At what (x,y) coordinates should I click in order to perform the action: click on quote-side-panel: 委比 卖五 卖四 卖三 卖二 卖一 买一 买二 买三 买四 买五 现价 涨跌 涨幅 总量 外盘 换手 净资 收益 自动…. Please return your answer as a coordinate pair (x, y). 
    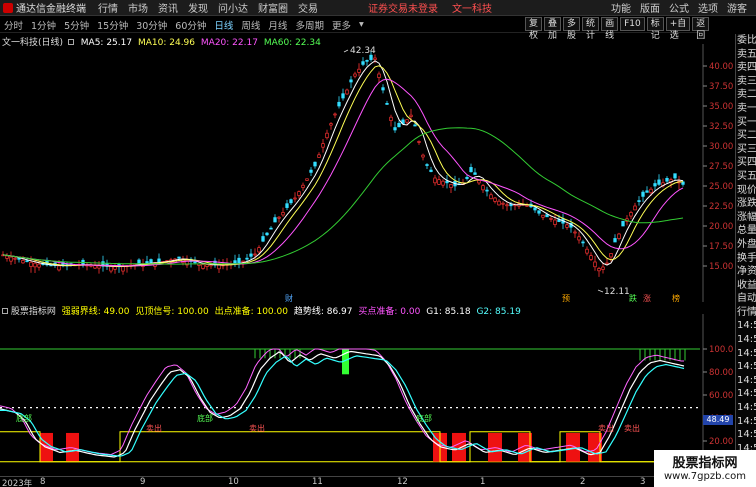
    Looking at the image, I should click on (745, 260).